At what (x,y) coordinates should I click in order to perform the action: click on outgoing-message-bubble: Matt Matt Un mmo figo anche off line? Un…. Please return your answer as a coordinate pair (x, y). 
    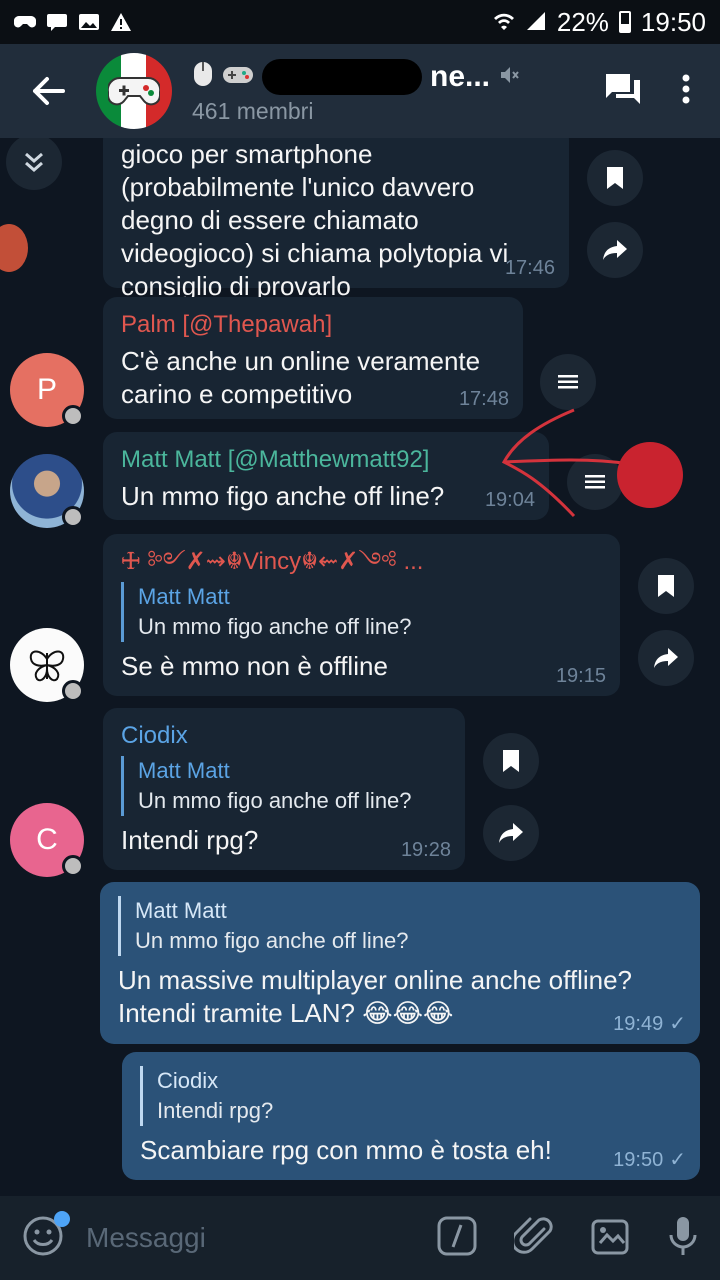
    Looking at the image, I should click on (400, 963).